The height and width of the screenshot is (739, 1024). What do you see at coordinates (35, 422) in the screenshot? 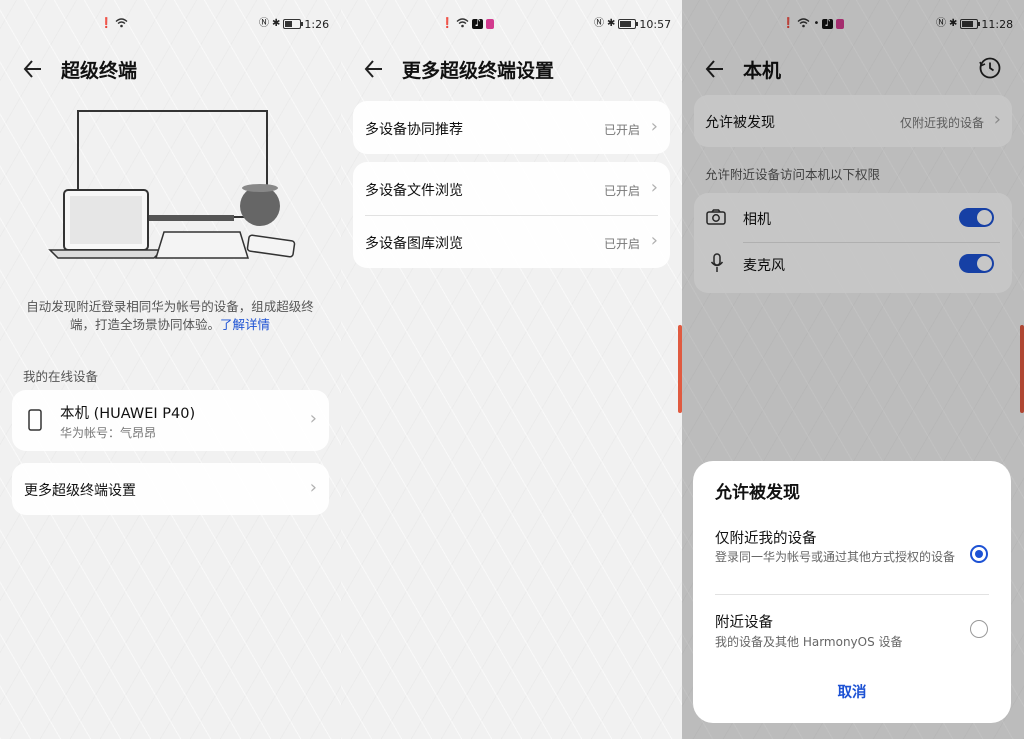
I see `phone-icon` at bounding box center [35, 422].